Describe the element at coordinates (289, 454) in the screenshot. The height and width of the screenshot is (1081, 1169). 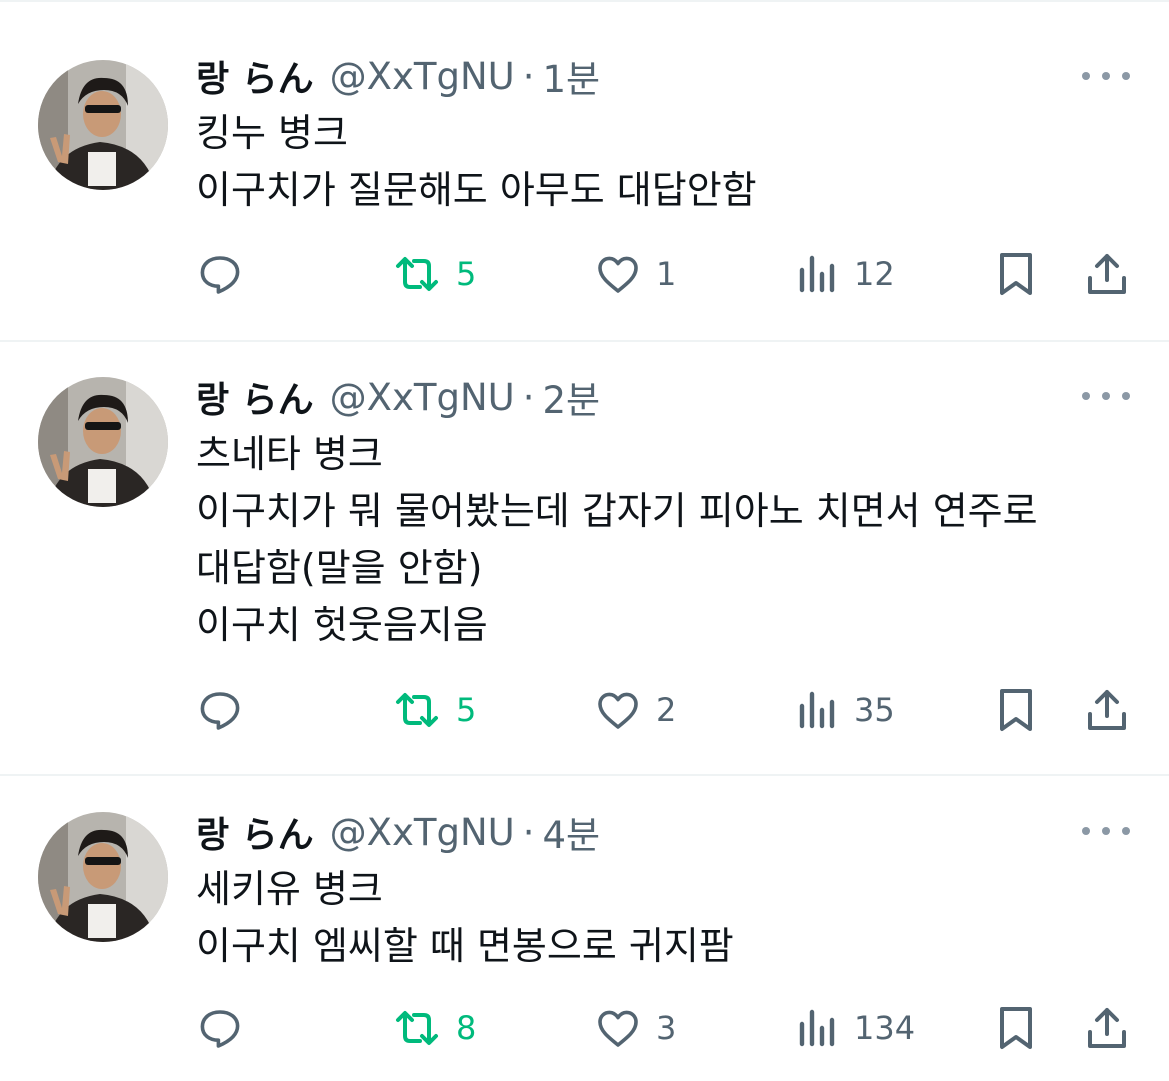
I see `tweet-text-line: 츠네타 병크` at that location.